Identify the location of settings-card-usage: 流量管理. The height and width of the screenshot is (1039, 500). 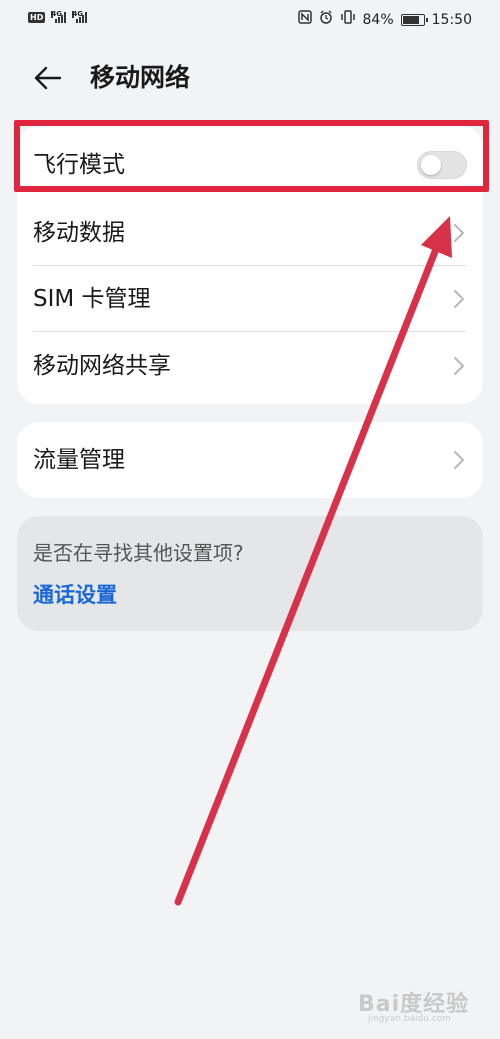
(250, 460).